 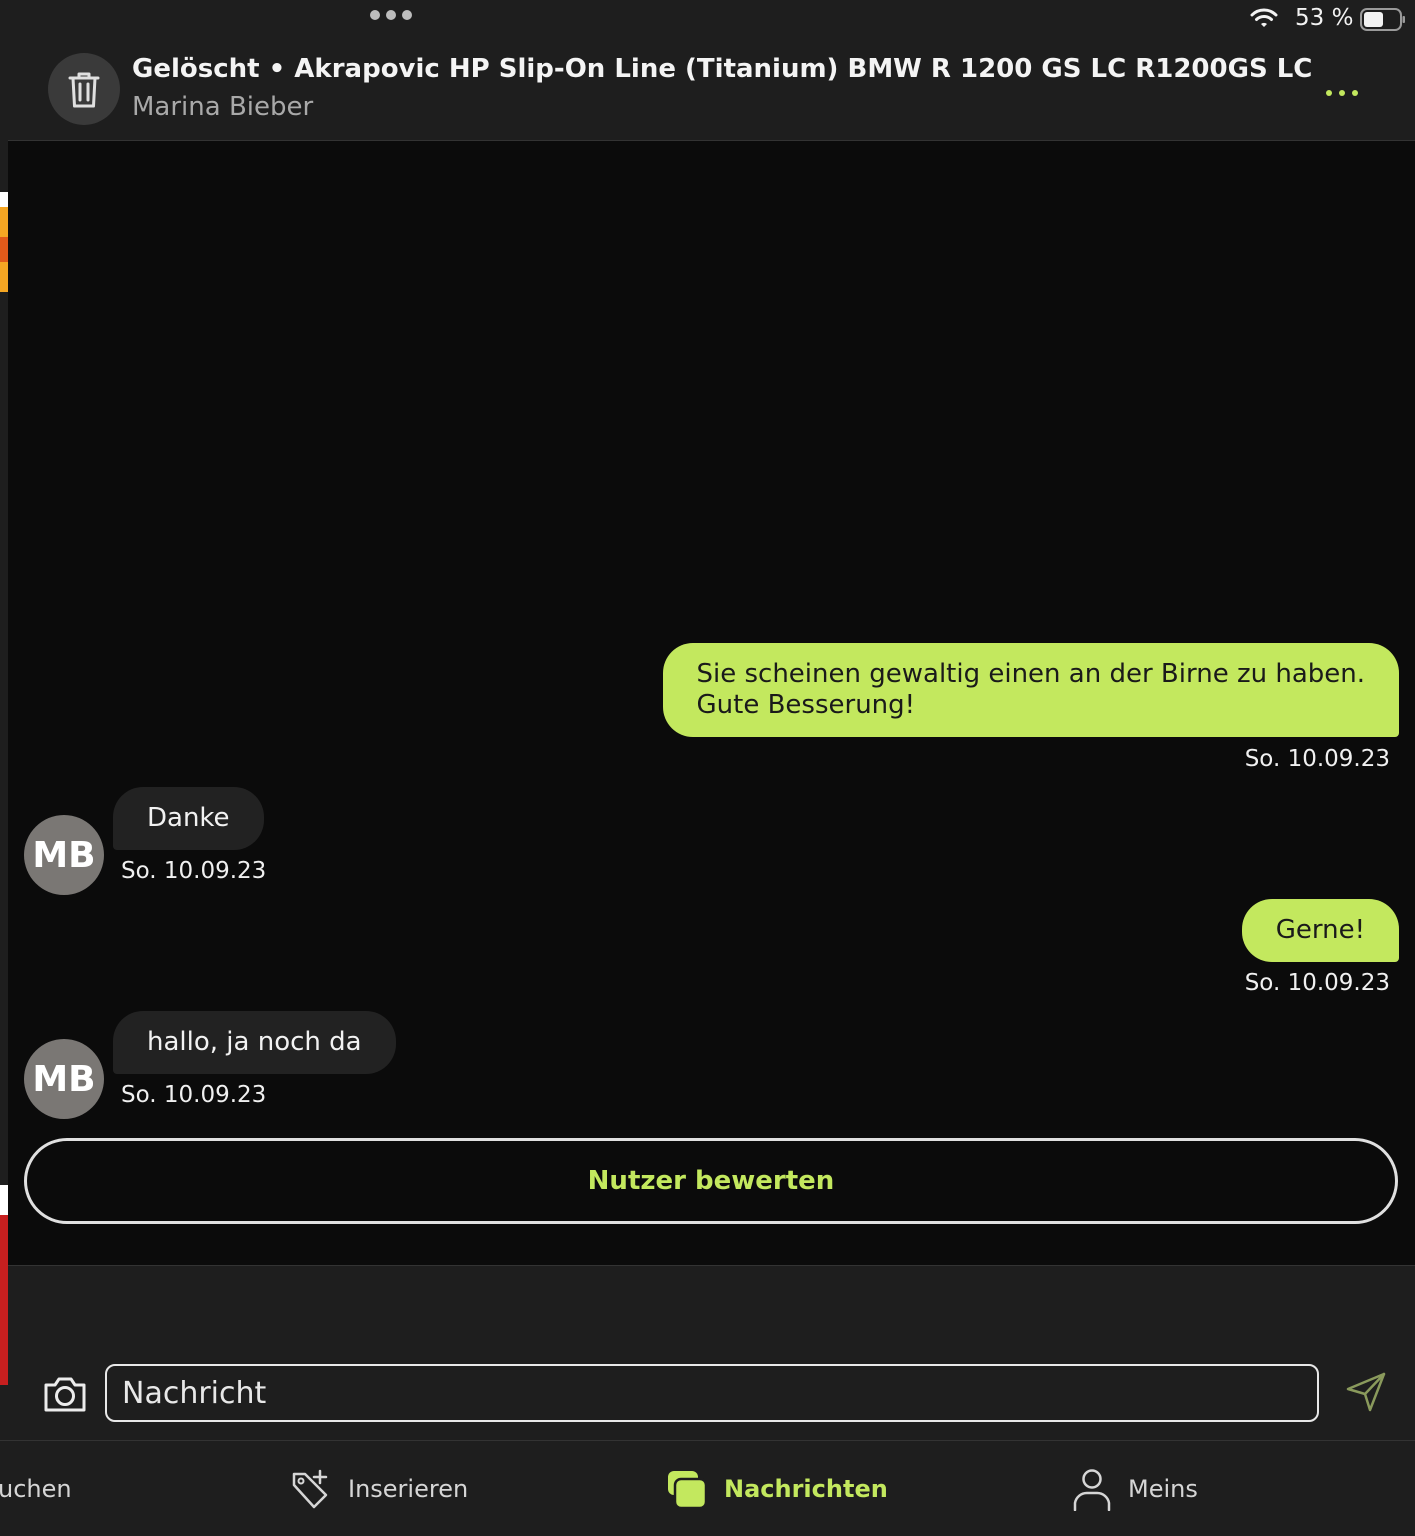 I want to click on rate-user-button: Nutzer bewerten, so click(x=711, y=1181).